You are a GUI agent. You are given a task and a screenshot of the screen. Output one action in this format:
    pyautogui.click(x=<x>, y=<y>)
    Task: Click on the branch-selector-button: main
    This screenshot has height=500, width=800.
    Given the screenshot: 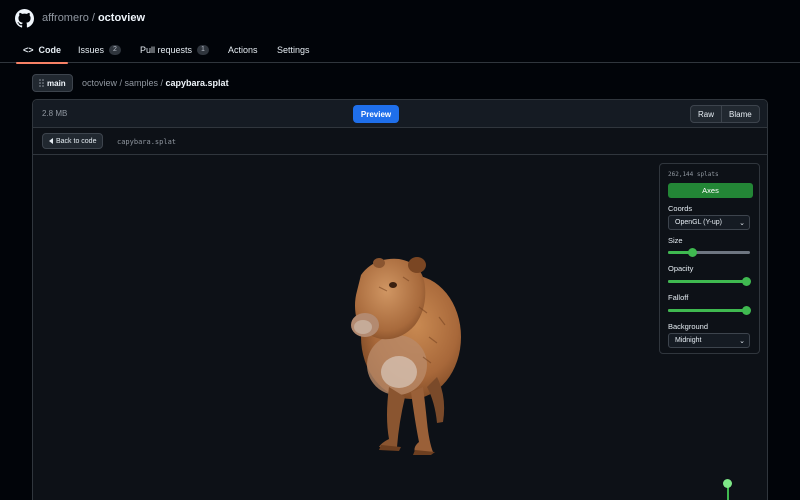 What is the action you would take?
    pyautogui.click(x=52, y=83)
    